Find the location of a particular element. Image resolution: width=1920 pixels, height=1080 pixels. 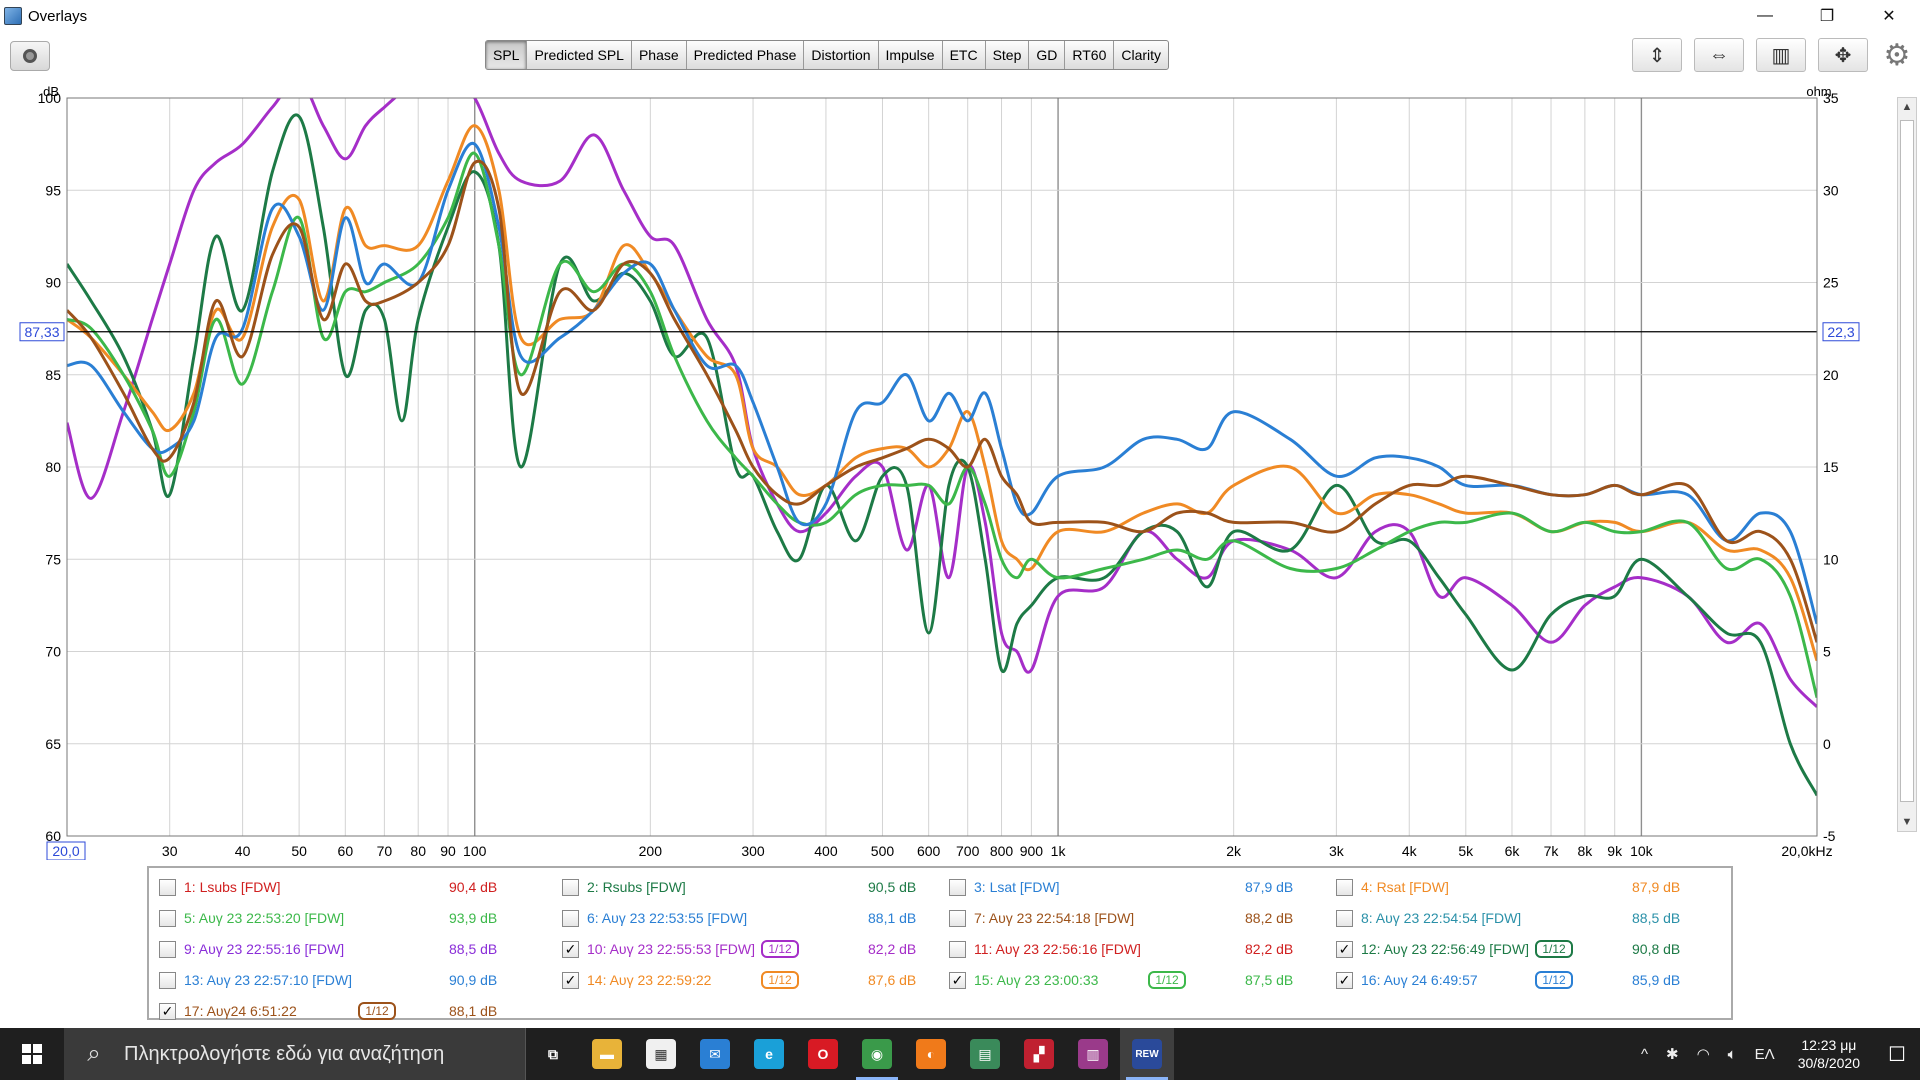

wifi-icon: ◠ is located at coordinates (1703, 1054).